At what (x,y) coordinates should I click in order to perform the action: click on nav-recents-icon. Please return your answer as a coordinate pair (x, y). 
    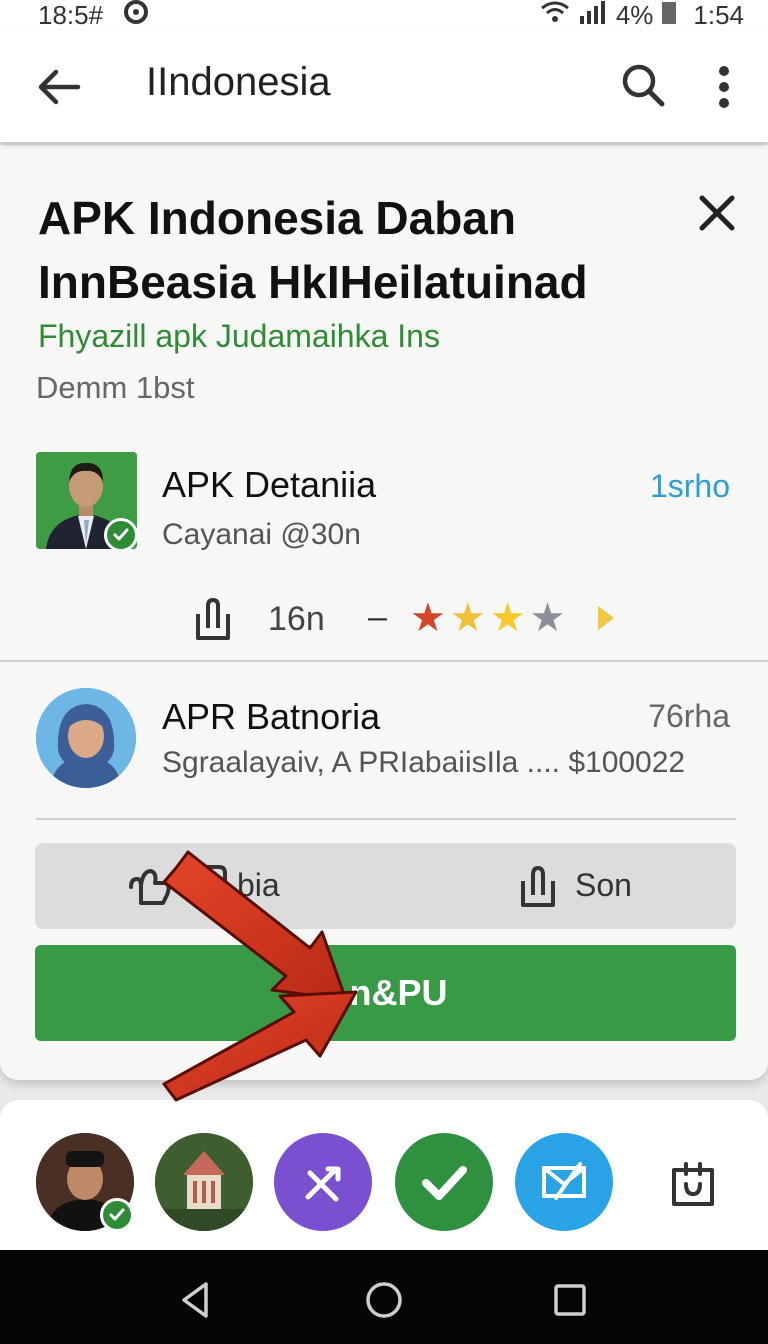
    Looking at the image, I should click on (570, 1300).